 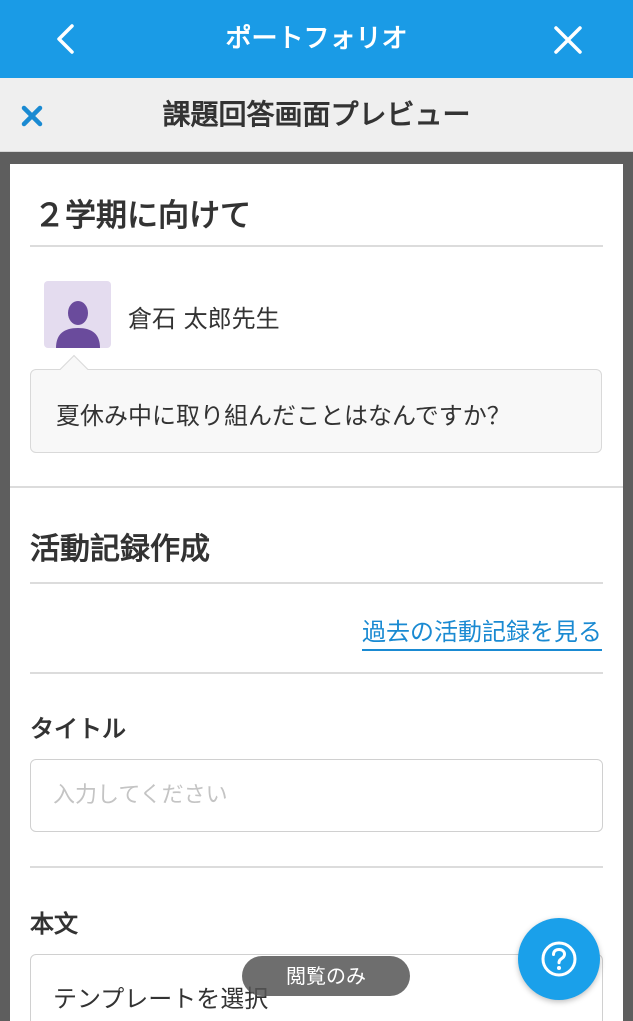 What do you see at coordinates (120, 549) in the screenshot?
I see `activity-section-title: 活動記録作成` at bounding box center [120, 549].